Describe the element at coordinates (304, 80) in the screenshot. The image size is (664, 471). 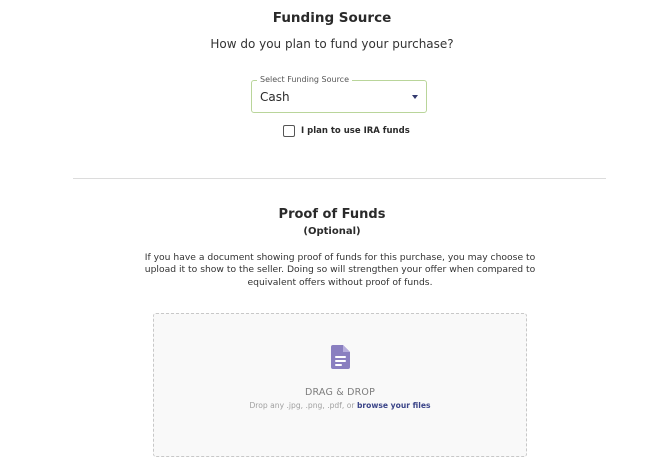
I see `funding-source-select-label: Select Funding Source` at that location.